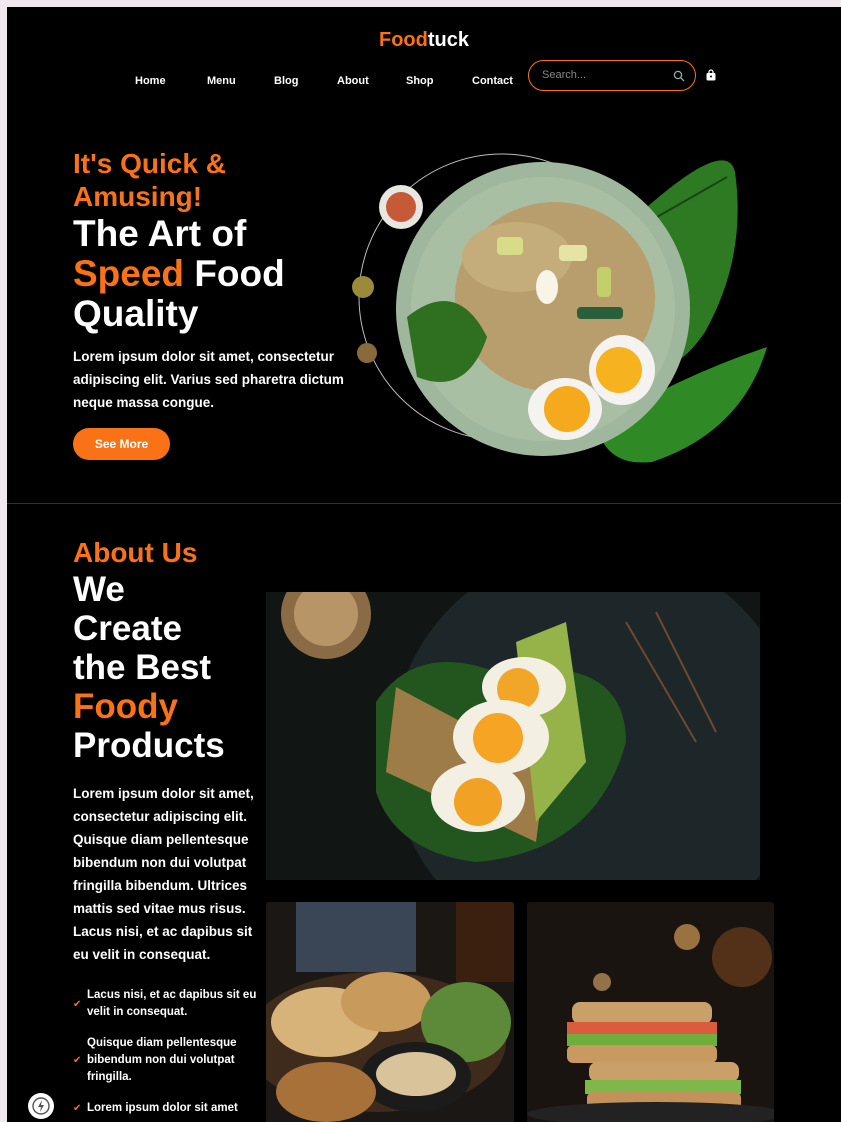  I want to click on about-title-line5: Products, so click(149, 745).